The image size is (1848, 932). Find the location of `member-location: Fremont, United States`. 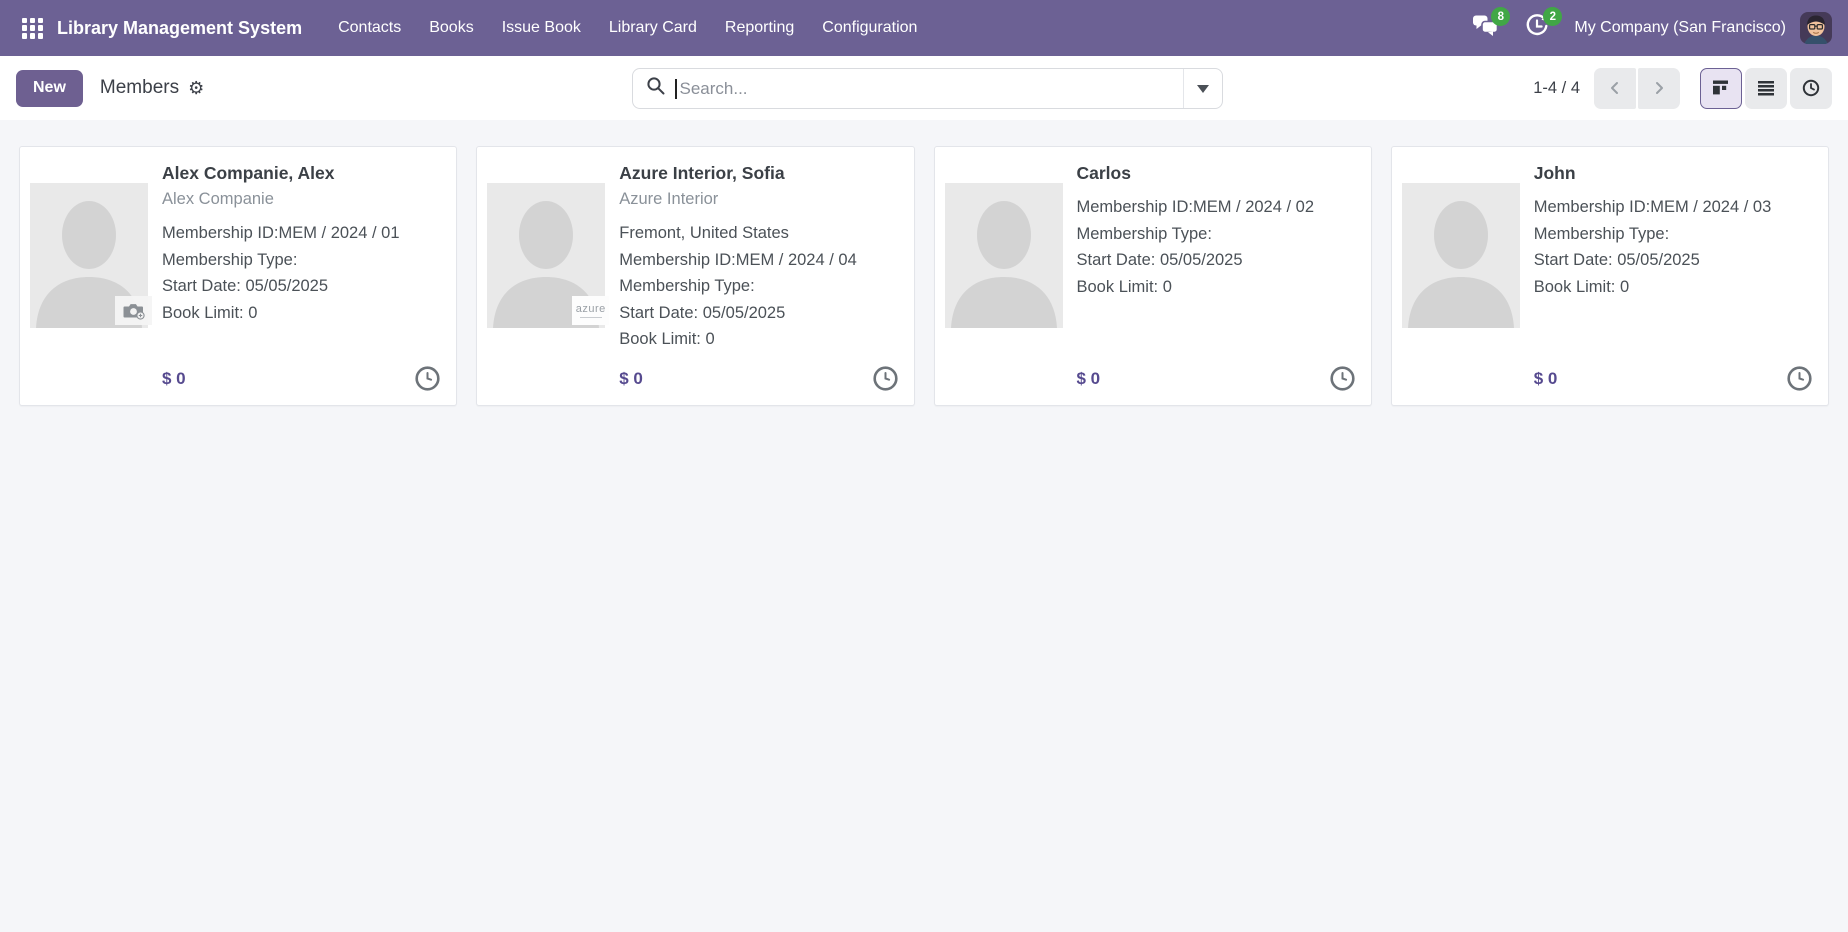

member-location: Fremont, United States is located at coordinates (704, 233).